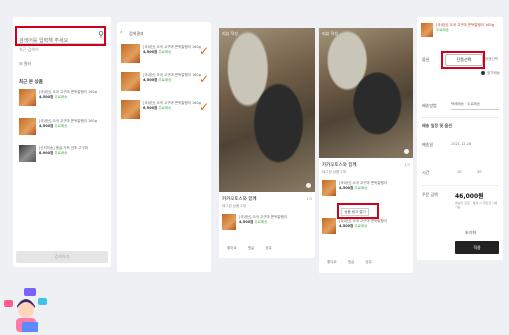  What do you see at coordinates (21, 63) in the screenshot?
I see `filter-icon: ☰` at bounding box center [21, 63].